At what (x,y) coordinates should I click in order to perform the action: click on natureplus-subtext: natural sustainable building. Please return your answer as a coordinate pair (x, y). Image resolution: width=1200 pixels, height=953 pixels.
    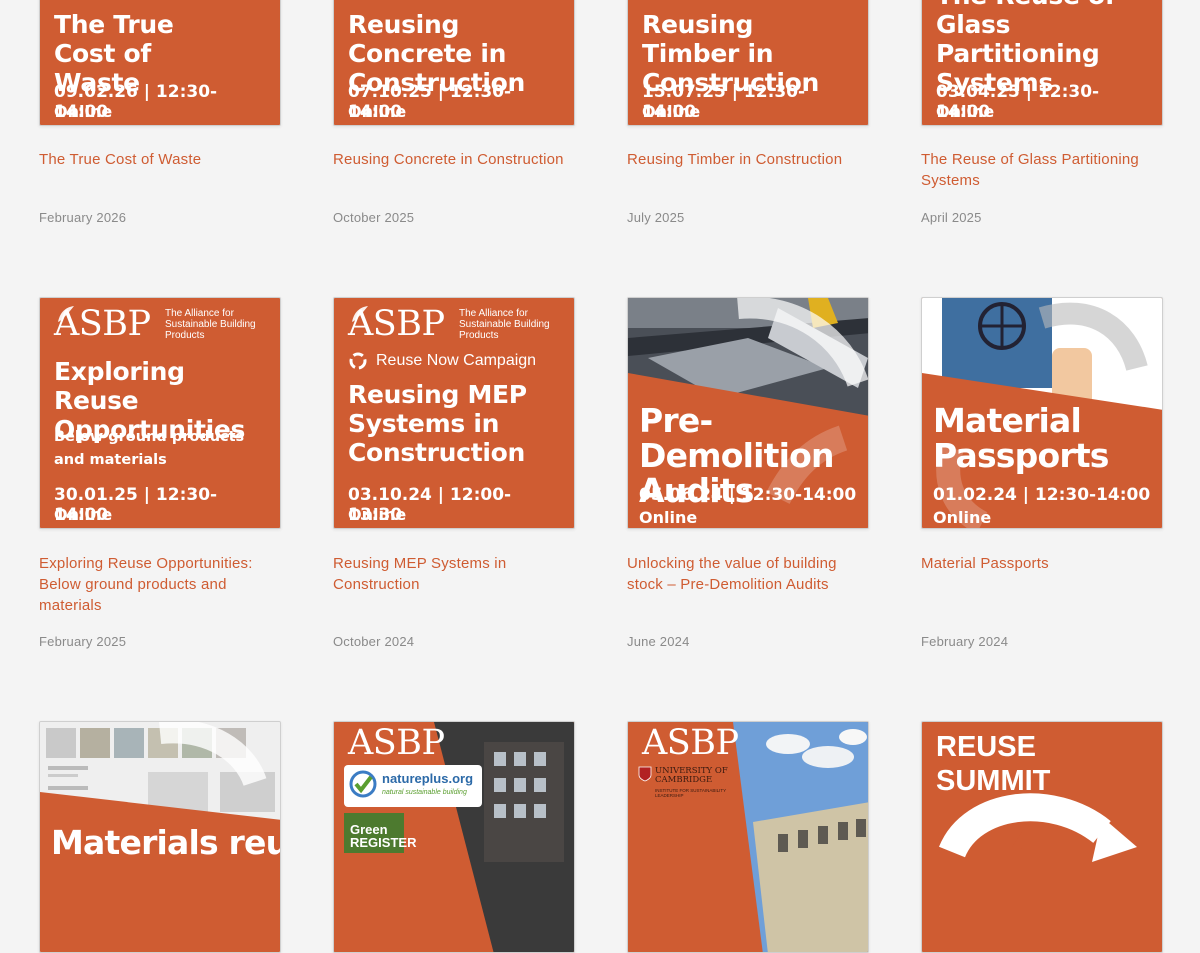
    Looking at the image, I should click on (424, 792).